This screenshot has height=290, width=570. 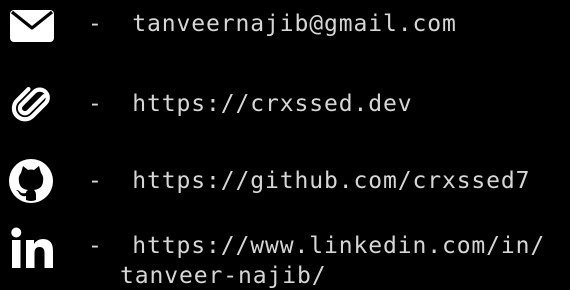 I want to click on contact-github-text: - https://github.com/crxssed7, so click(x=309, y=181).